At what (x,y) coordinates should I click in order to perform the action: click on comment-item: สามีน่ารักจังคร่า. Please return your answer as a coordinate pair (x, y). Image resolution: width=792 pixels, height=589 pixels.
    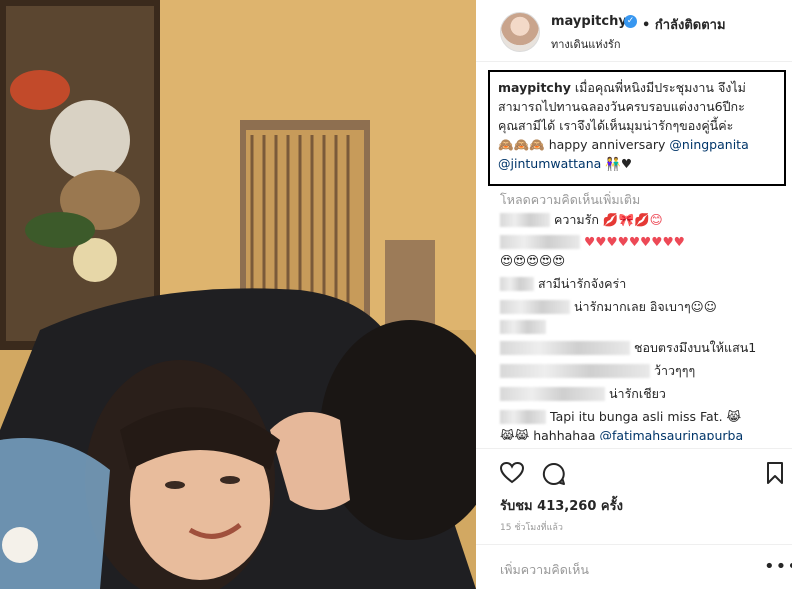
    Looking at the image, I should click on (645, 283).